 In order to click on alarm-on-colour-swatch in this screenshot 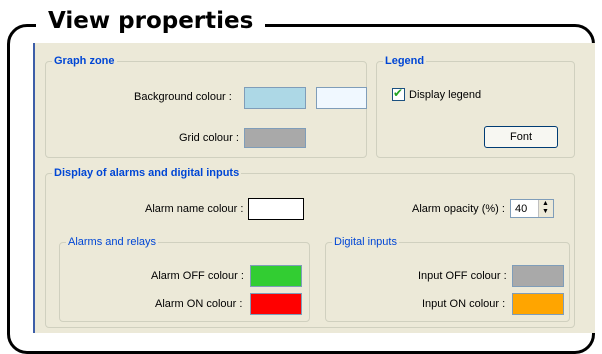, I will do `click(276, 304)`.